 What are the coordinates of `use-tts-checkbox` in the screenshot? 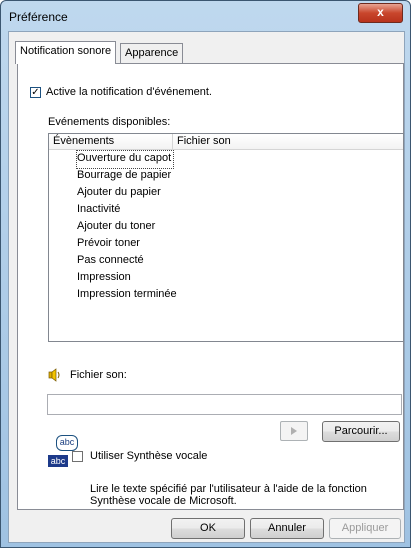 It's located at (77, 456).